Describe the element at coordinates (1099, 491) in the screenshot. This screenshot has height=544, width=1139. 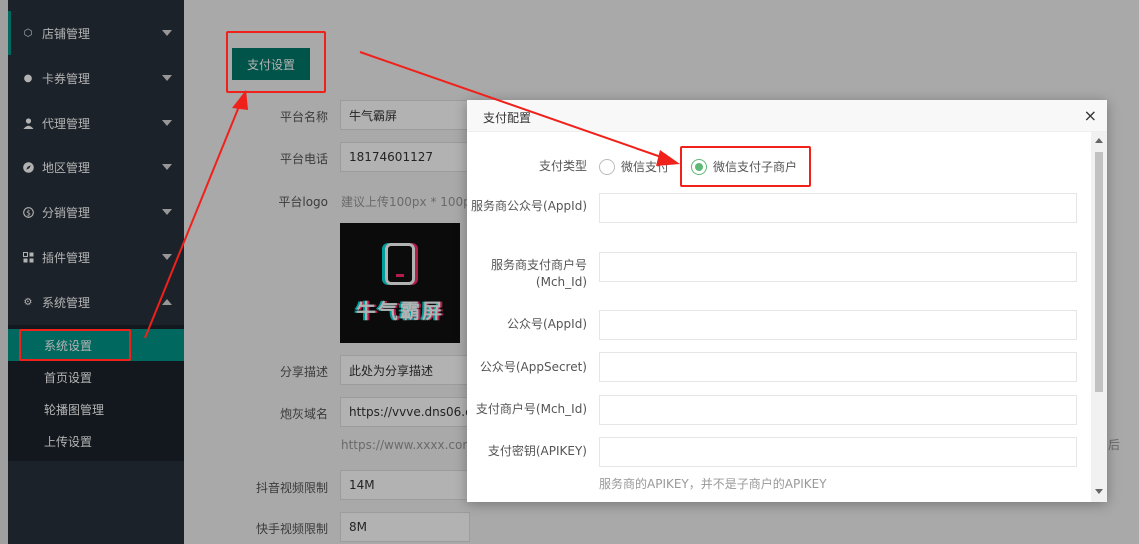
I see `scroll-down-icon` at that location.